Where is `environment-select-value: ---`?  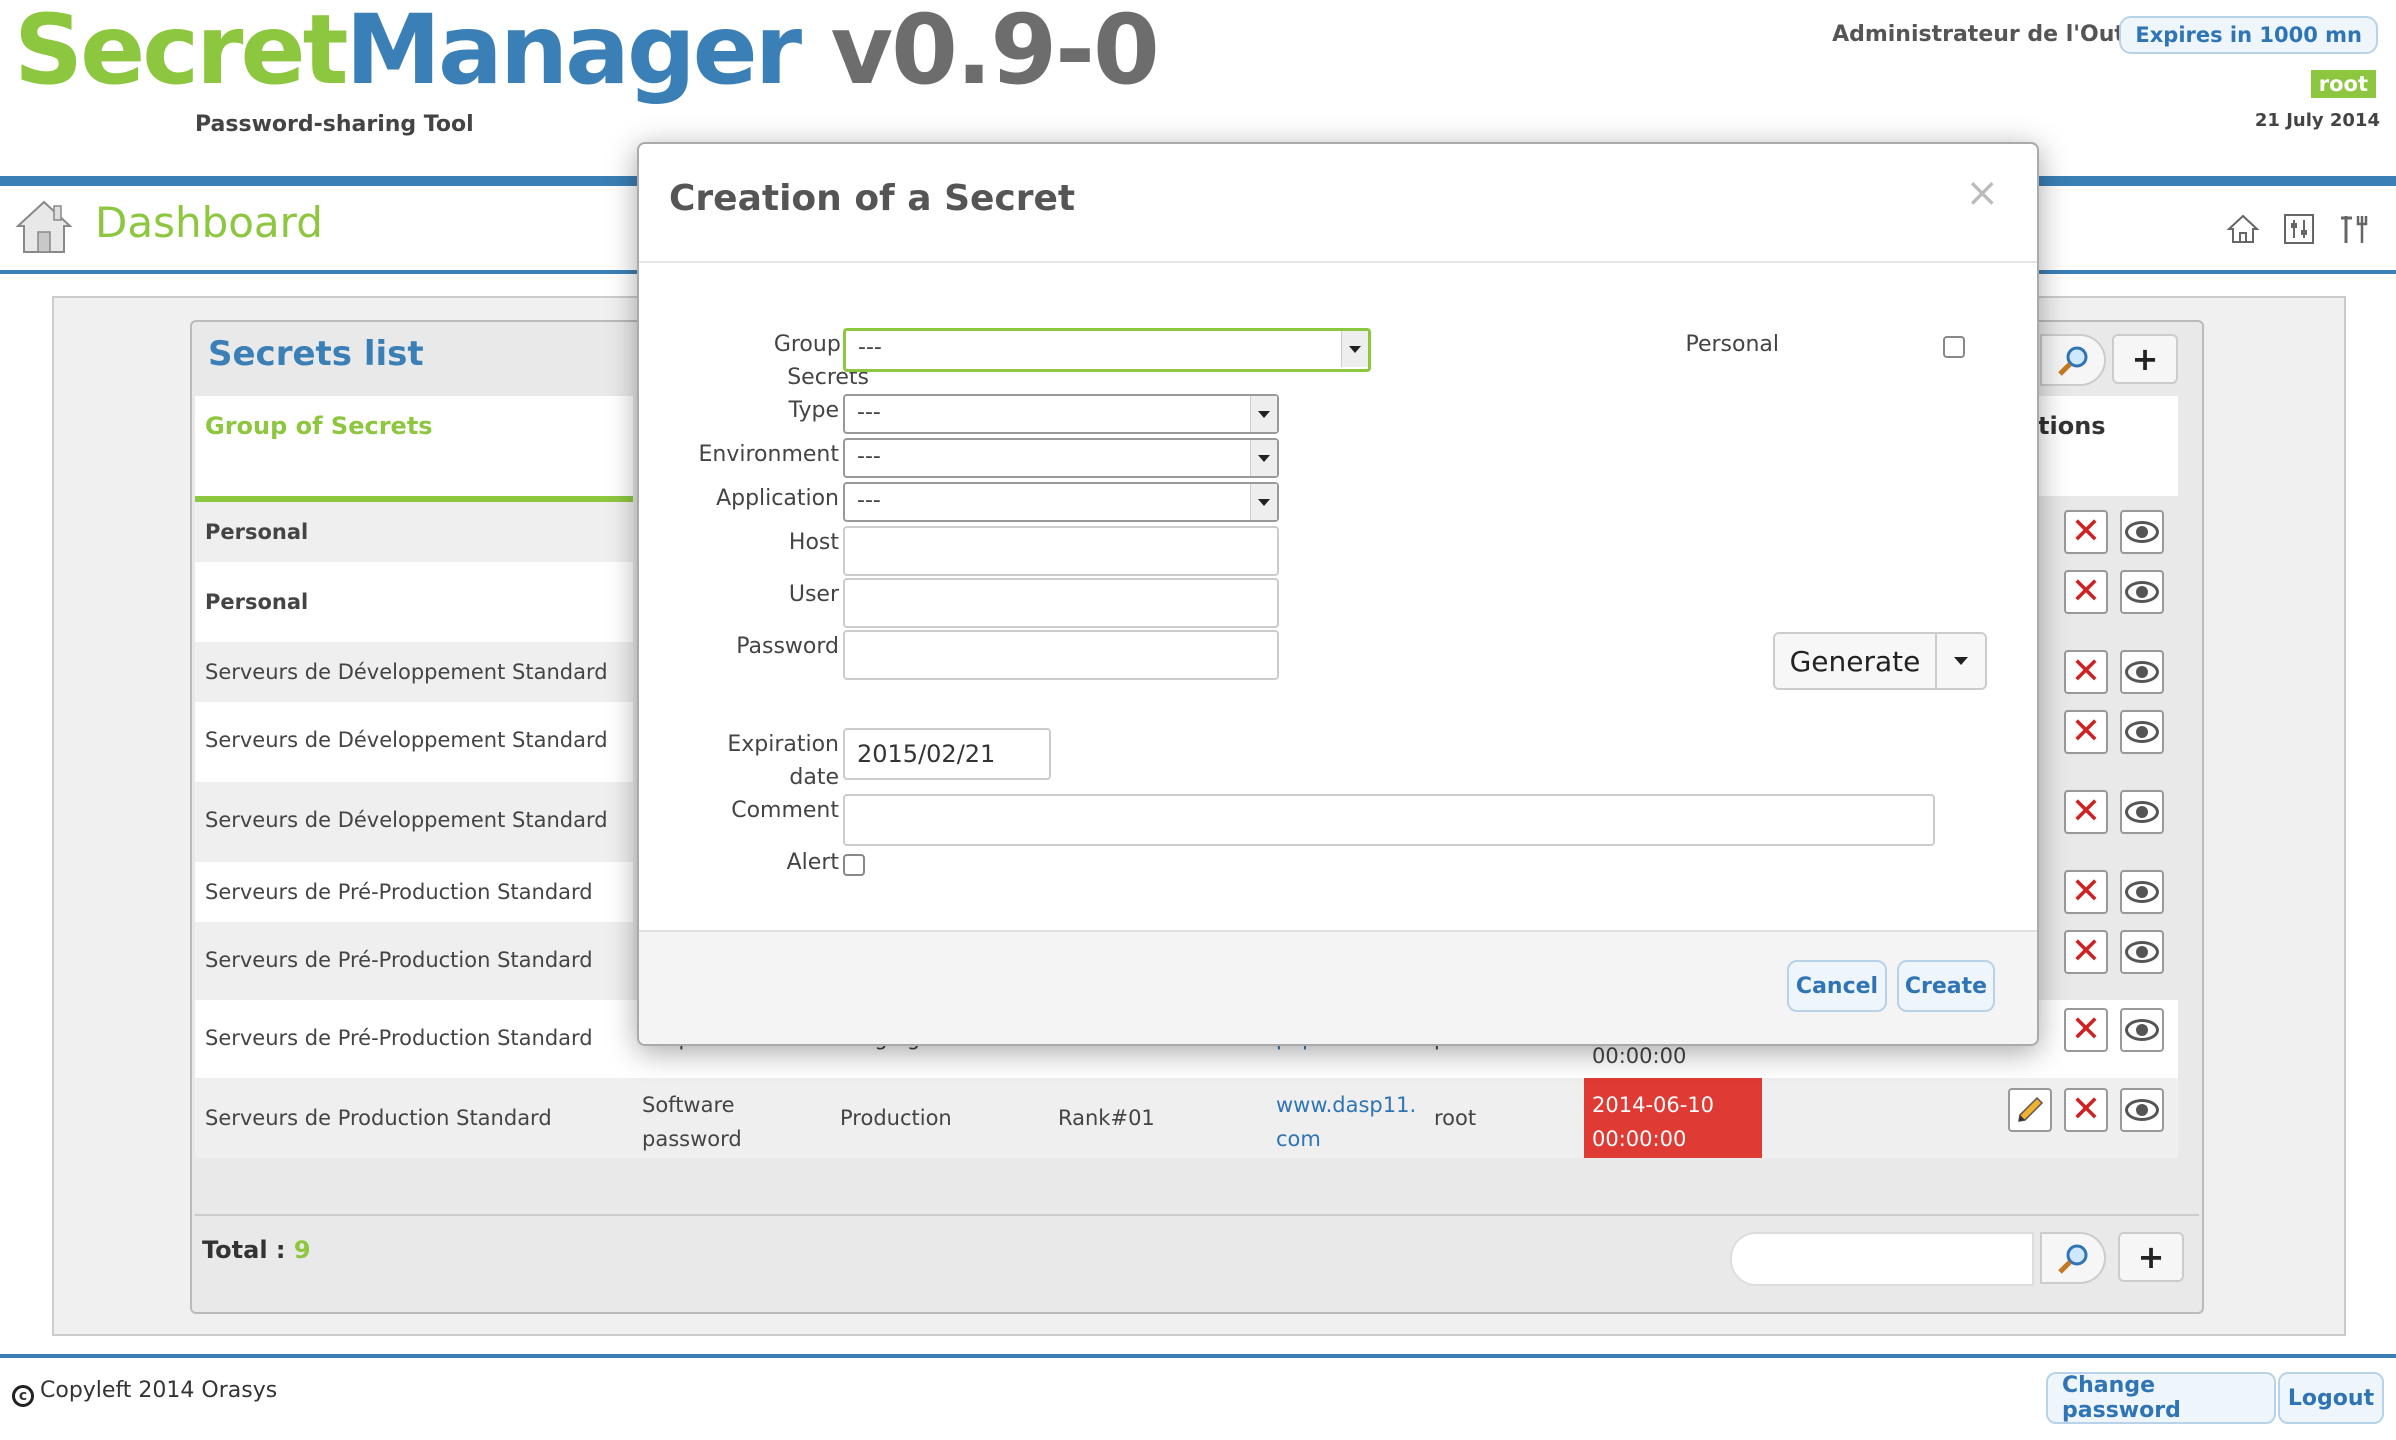 environment-select-value: --- is located at coordinates (869, 456).